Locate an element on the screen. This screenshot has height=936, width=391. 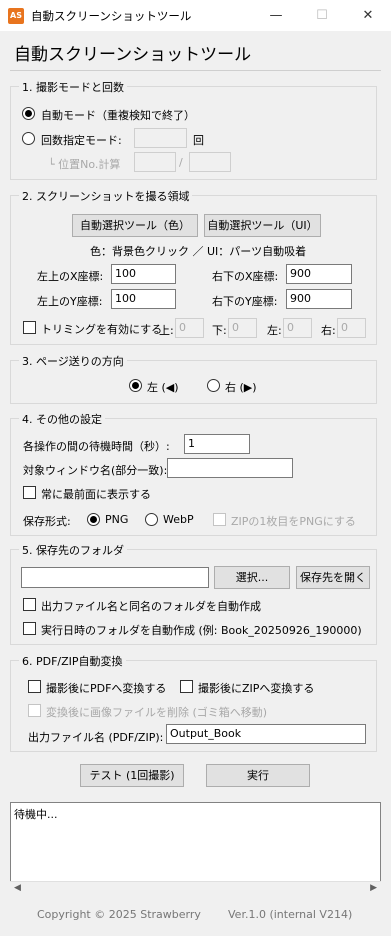
same-name-folder-label: 出力ファイル名と同名のフォルダを自動作成 is located at coordinates (151, 606).